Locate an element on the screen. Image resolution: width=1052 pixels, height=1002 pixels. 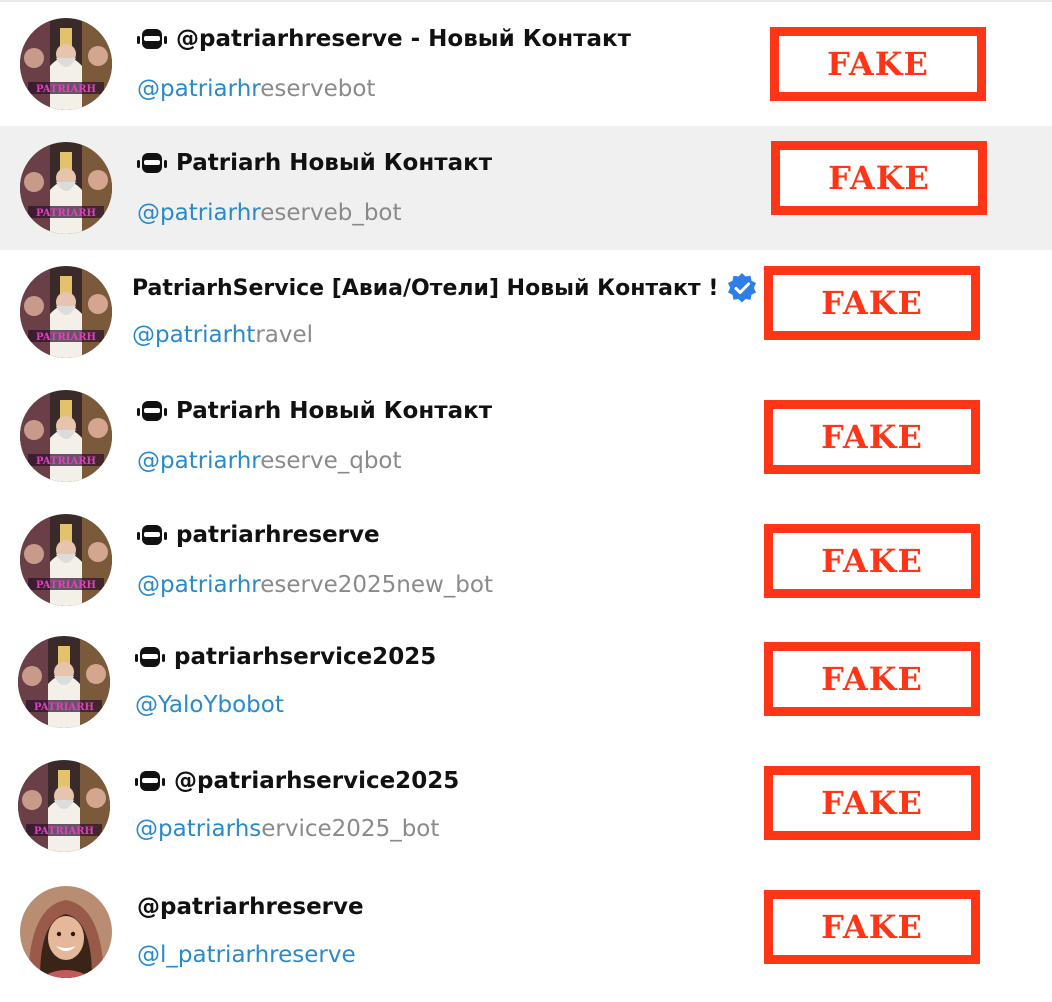
username-rest: eserve2025new_bot is located at coordinates (376, 585).